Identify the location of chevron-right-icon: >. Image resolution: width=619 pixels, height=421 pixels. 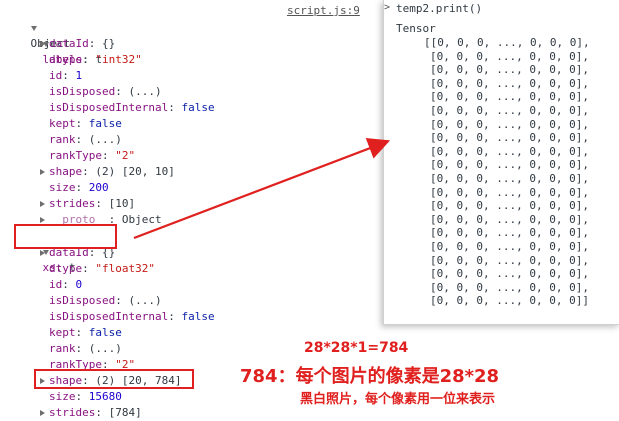
(387, 7).